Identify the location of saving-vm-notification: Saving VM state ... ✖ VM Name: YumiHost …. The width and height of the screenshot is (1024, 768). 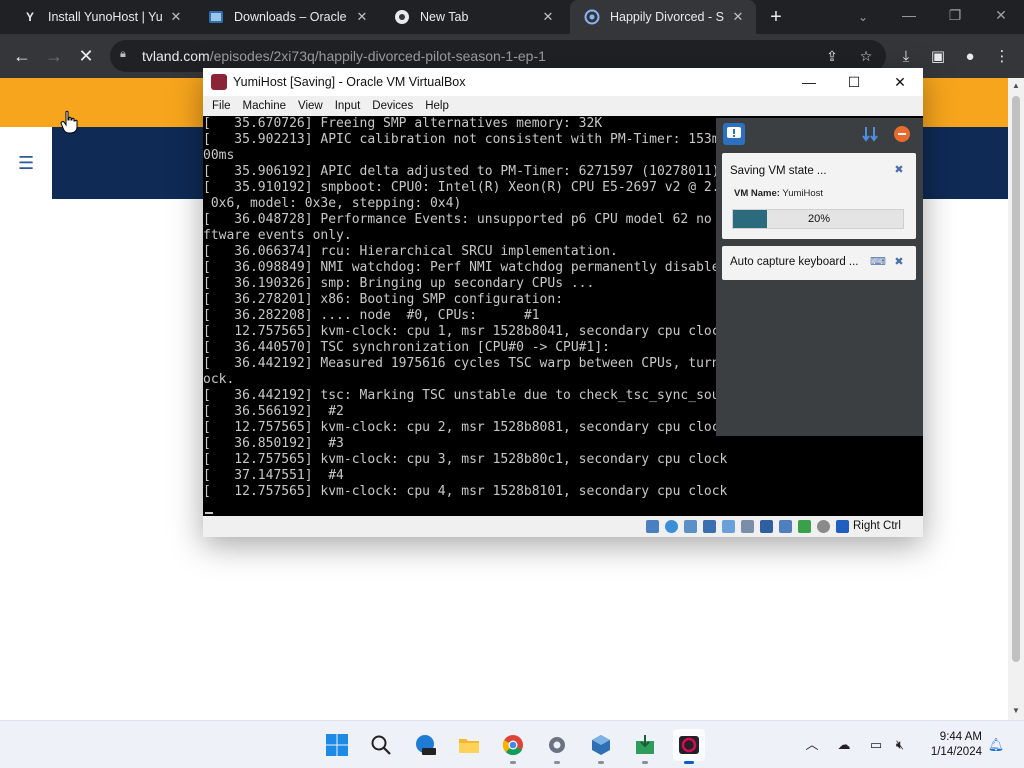
(819, 196).